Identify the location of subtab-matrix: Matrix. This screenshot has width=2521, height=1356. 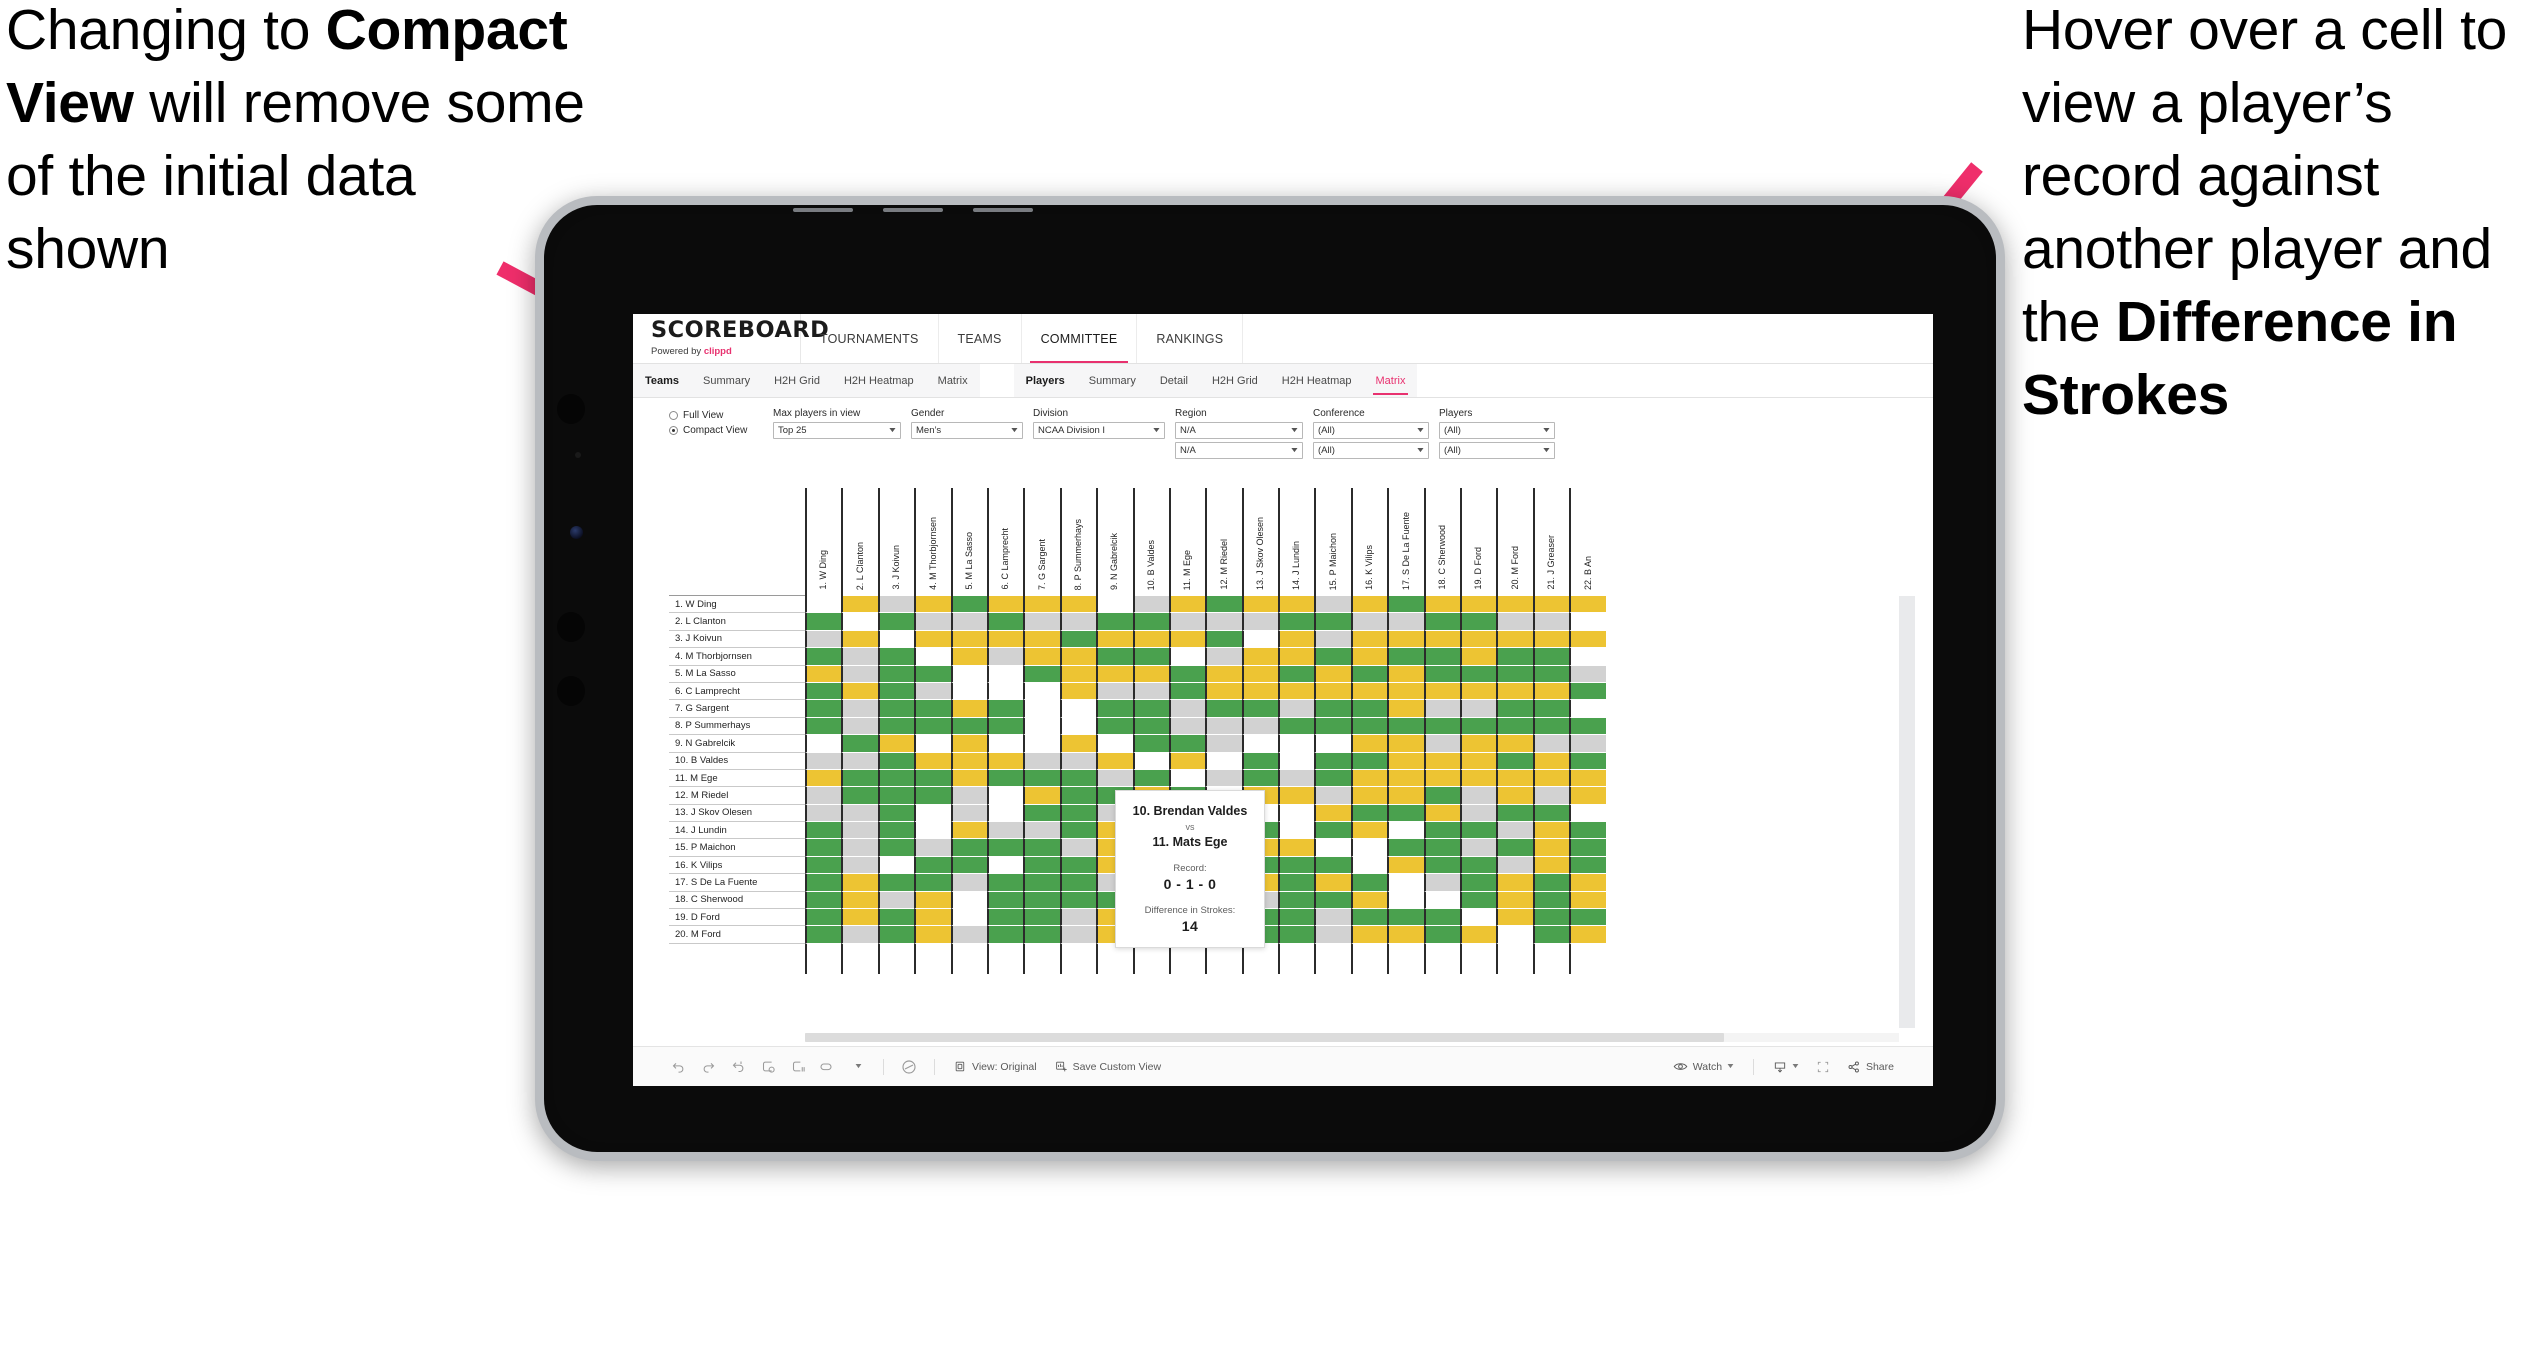
(1391, 380).